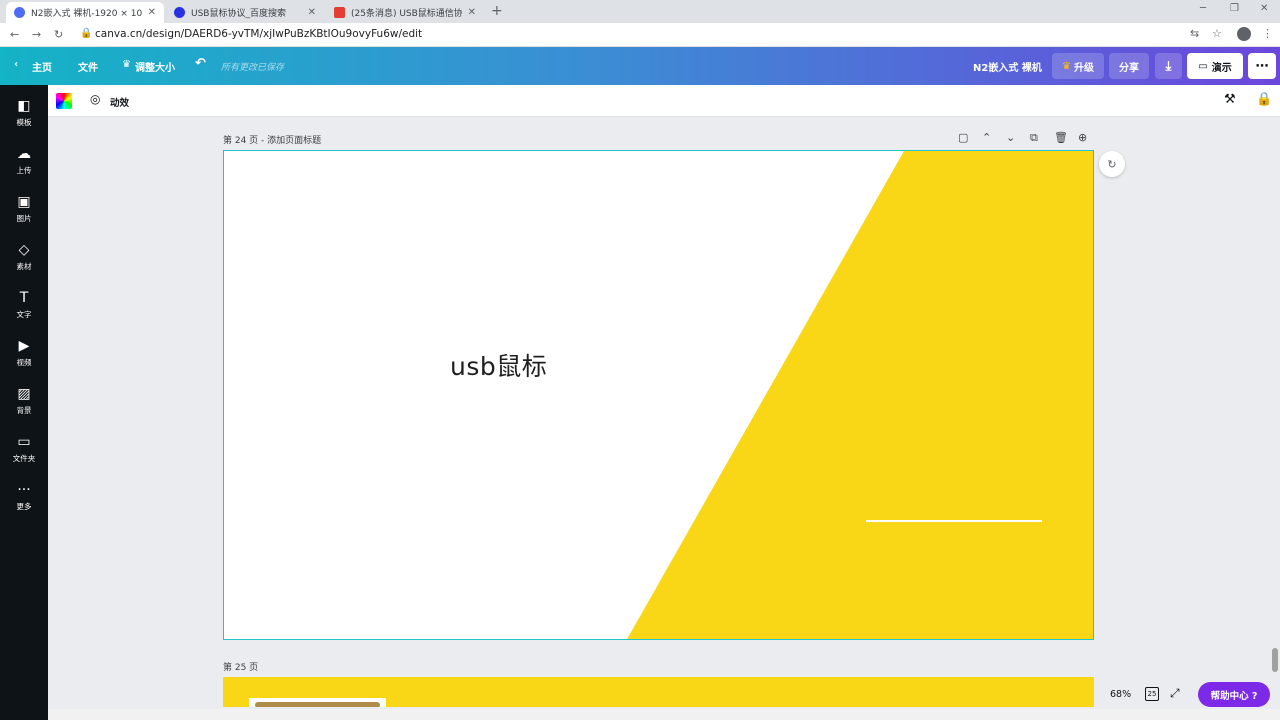 The image size is (1280, 720). I want to click on page-count-button: 25, so click(1152, 694).